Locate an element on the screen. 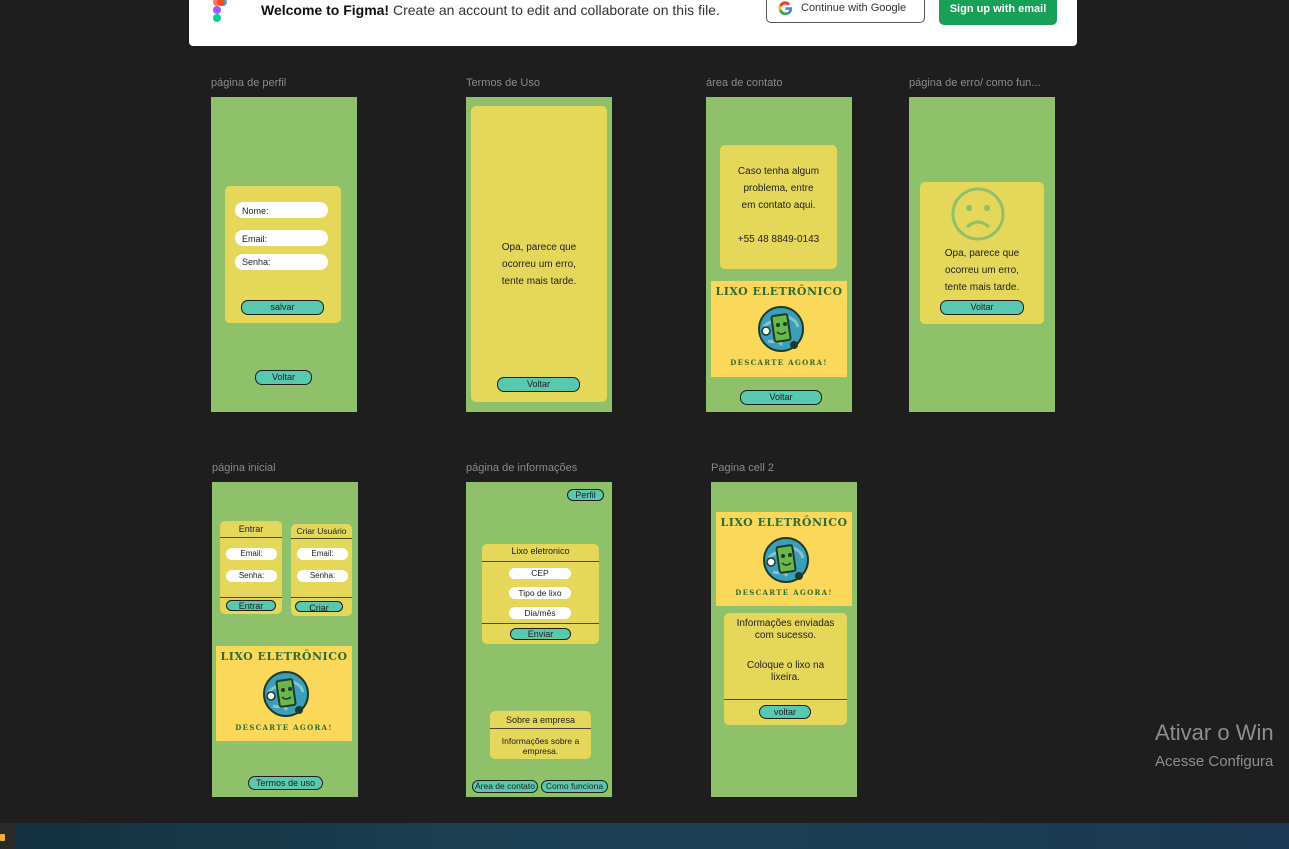 This screenshot has height=849, width=1289. success-message: Informações enviadas com sucesso. is located at coordinates (785, 630).